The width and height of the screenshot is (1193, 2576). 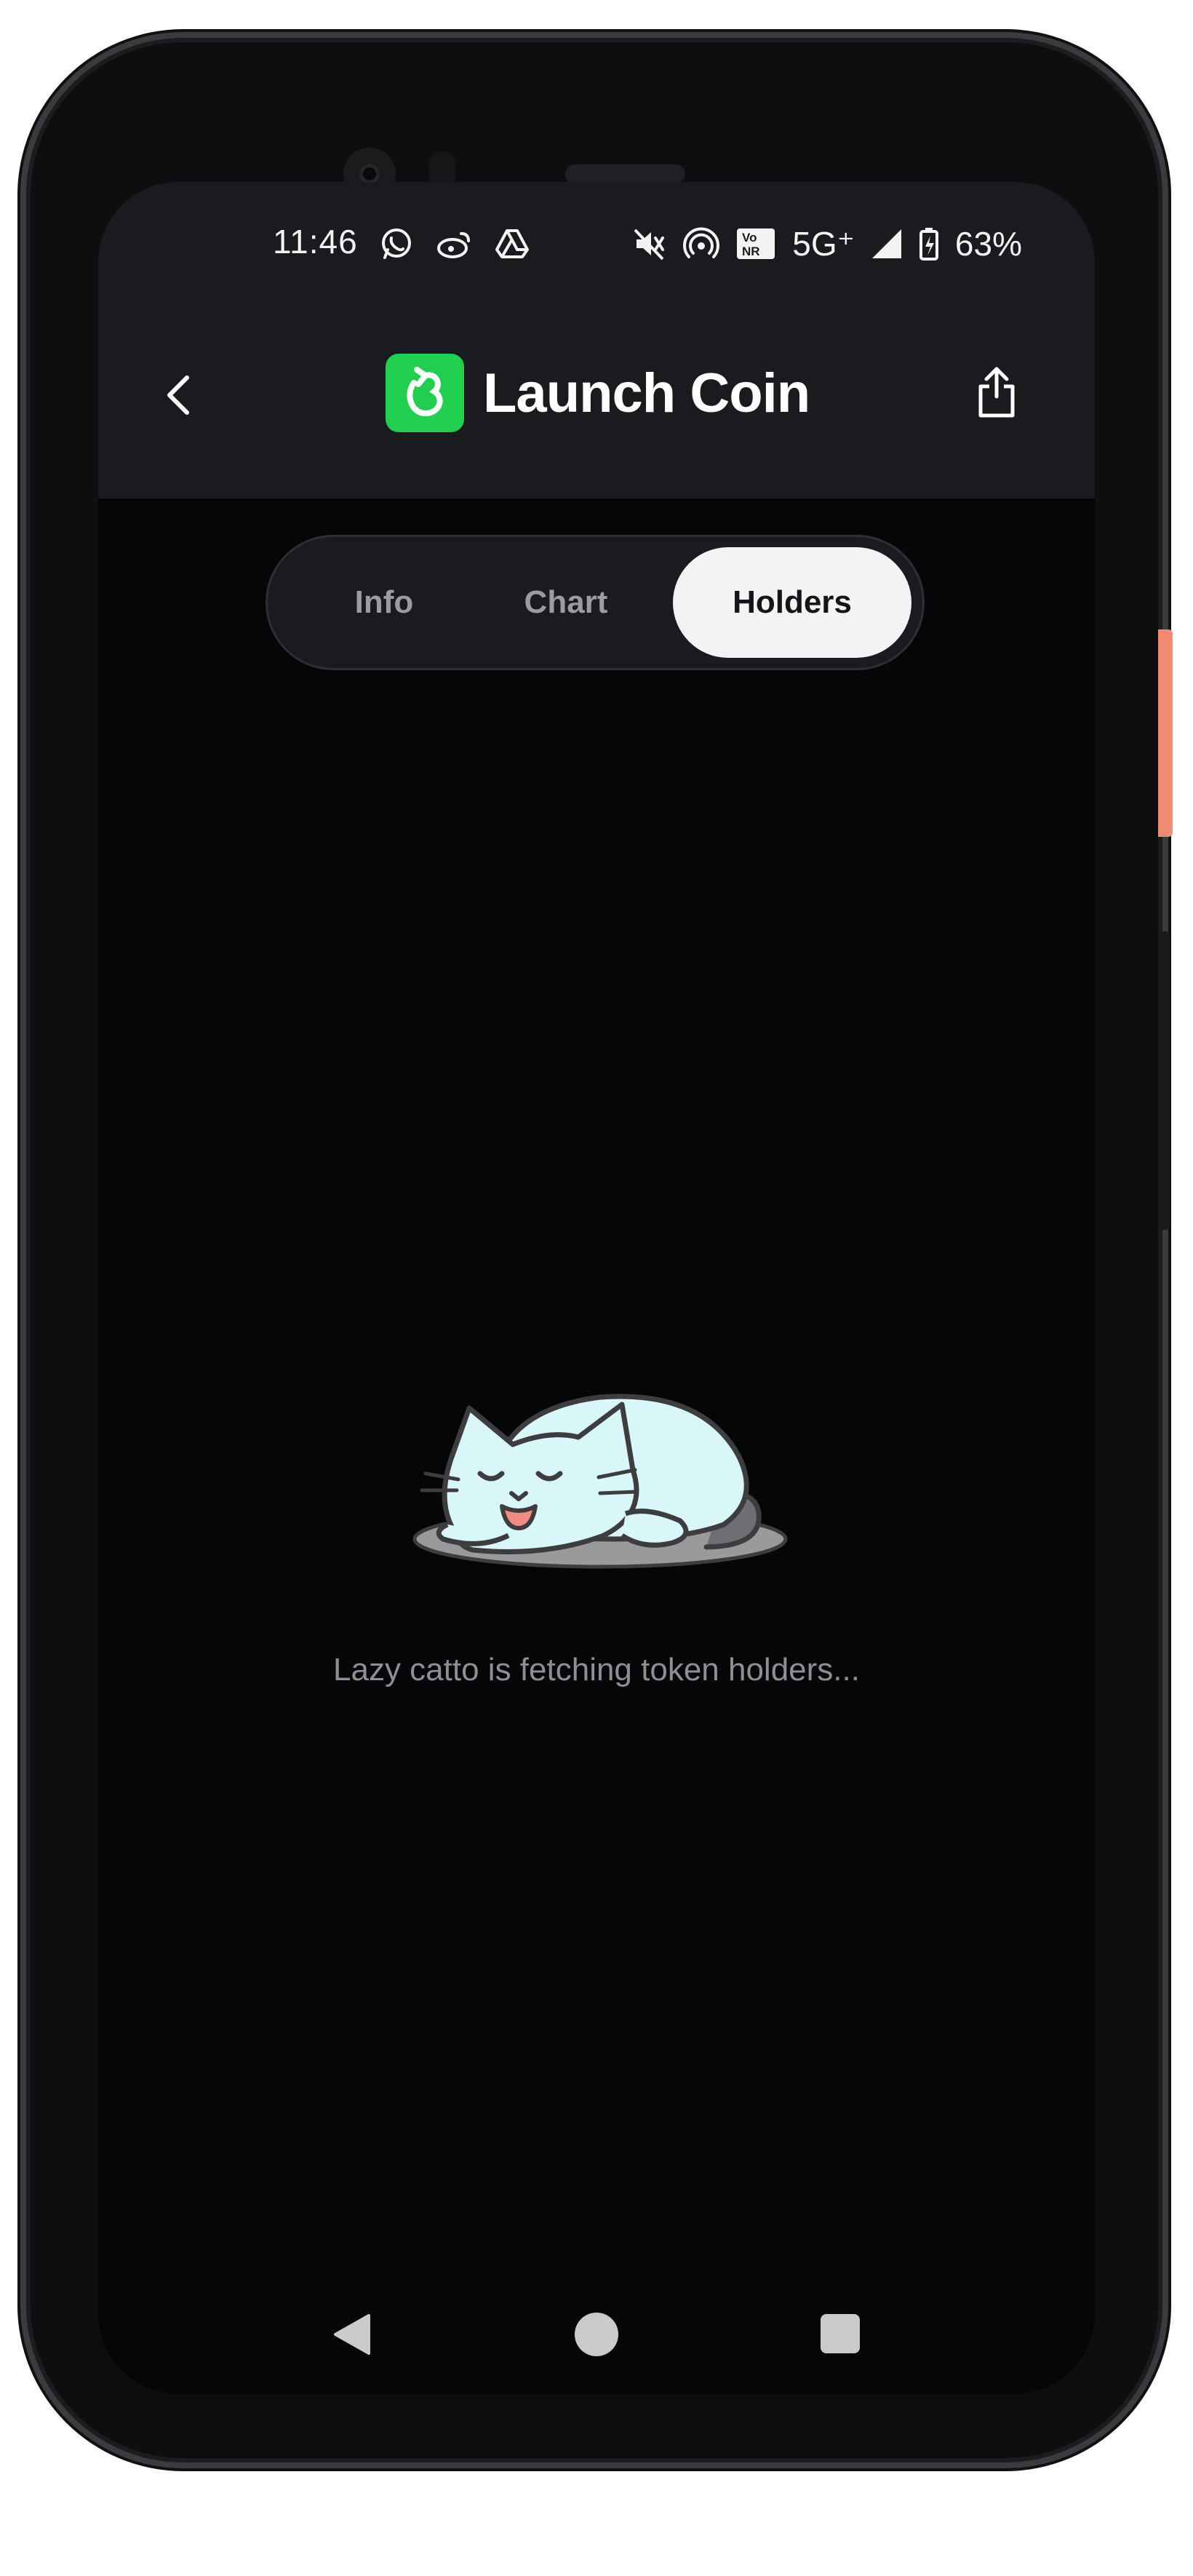 What do you see at coordinates (646, 393) in the screenshot?
I see `page-title: Launch Coin` at bounding box center [646, 393].